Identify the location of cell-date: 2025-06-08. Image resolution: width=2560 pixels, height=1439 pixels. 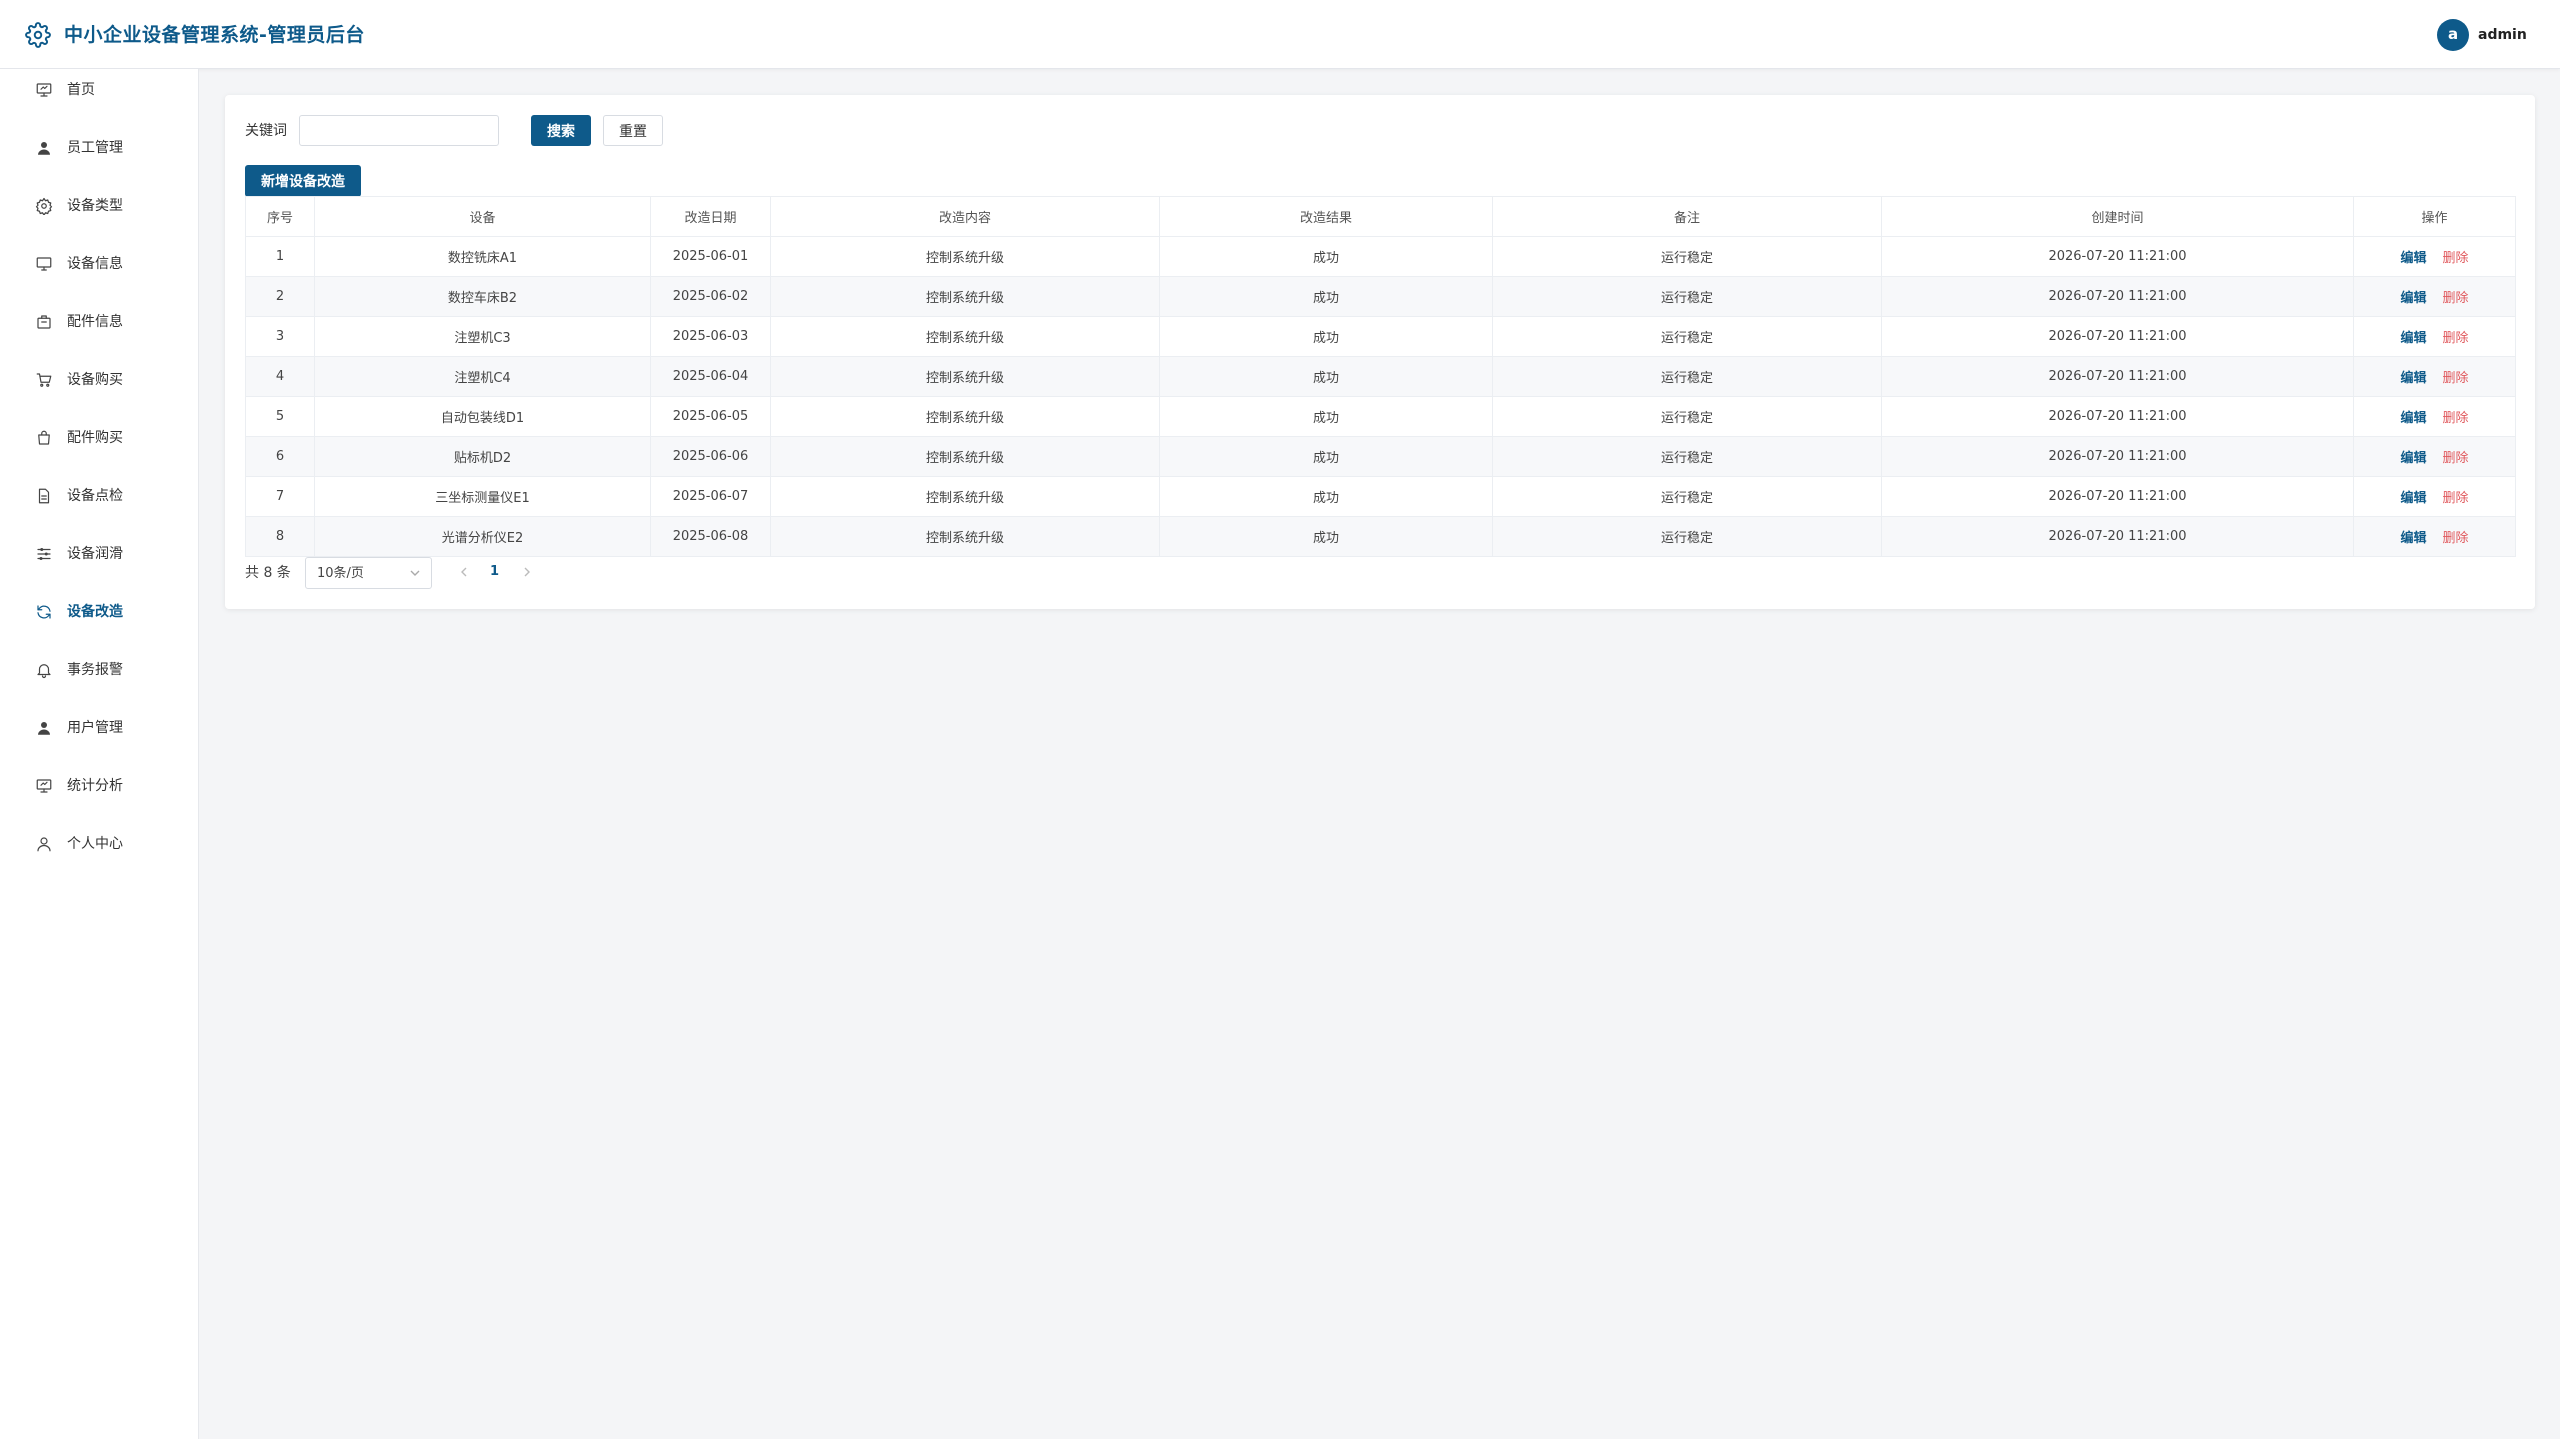
(710, 536).